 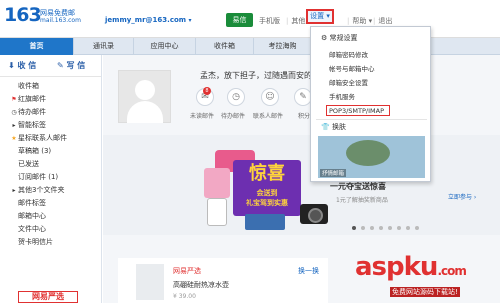 I want to click on chevron-down-icon: ▾, so click(x=190, y=20).